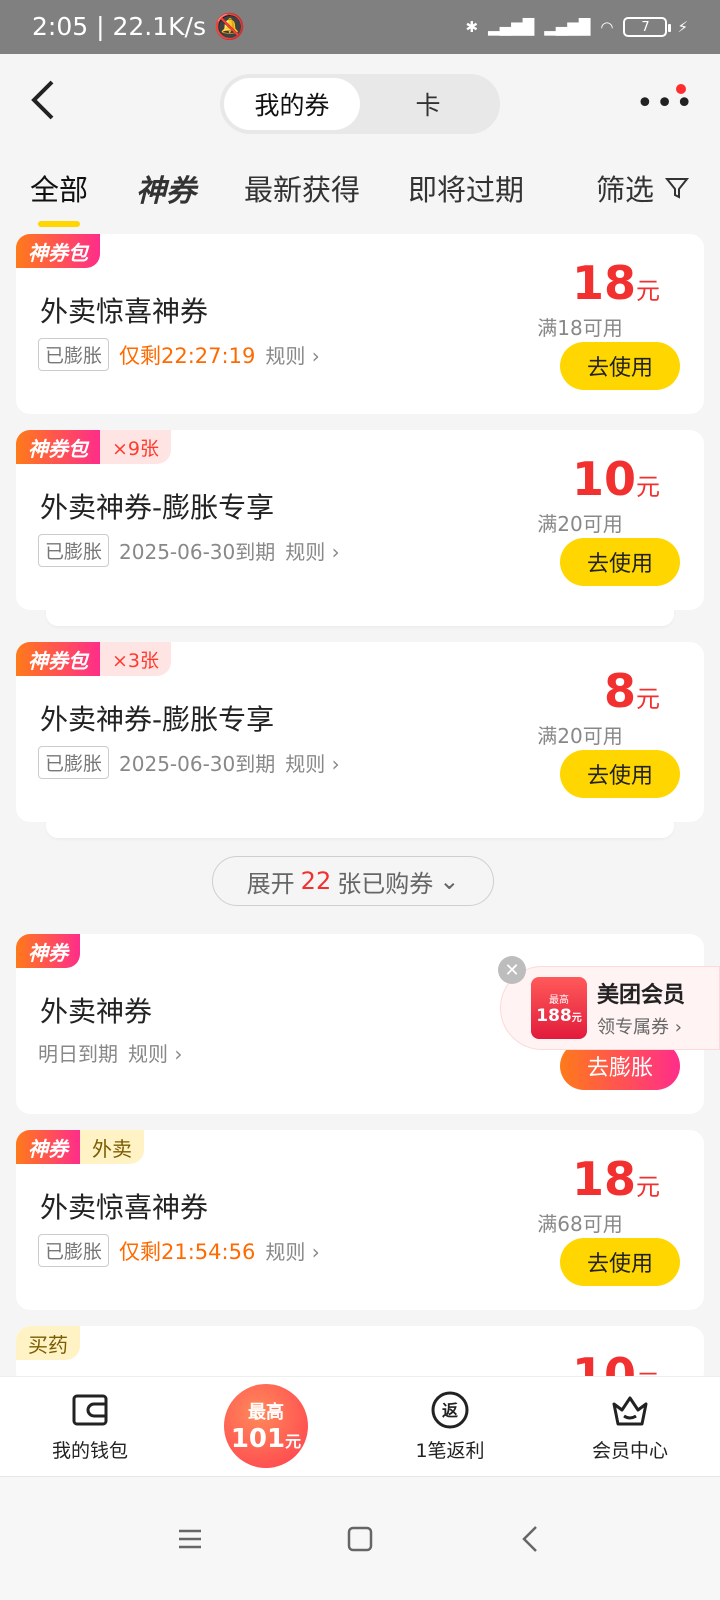  What do you see at coordinates (229, 26) in the screenshot?
I see `mute-icon: 🔕` at bounding box center [229, 26].